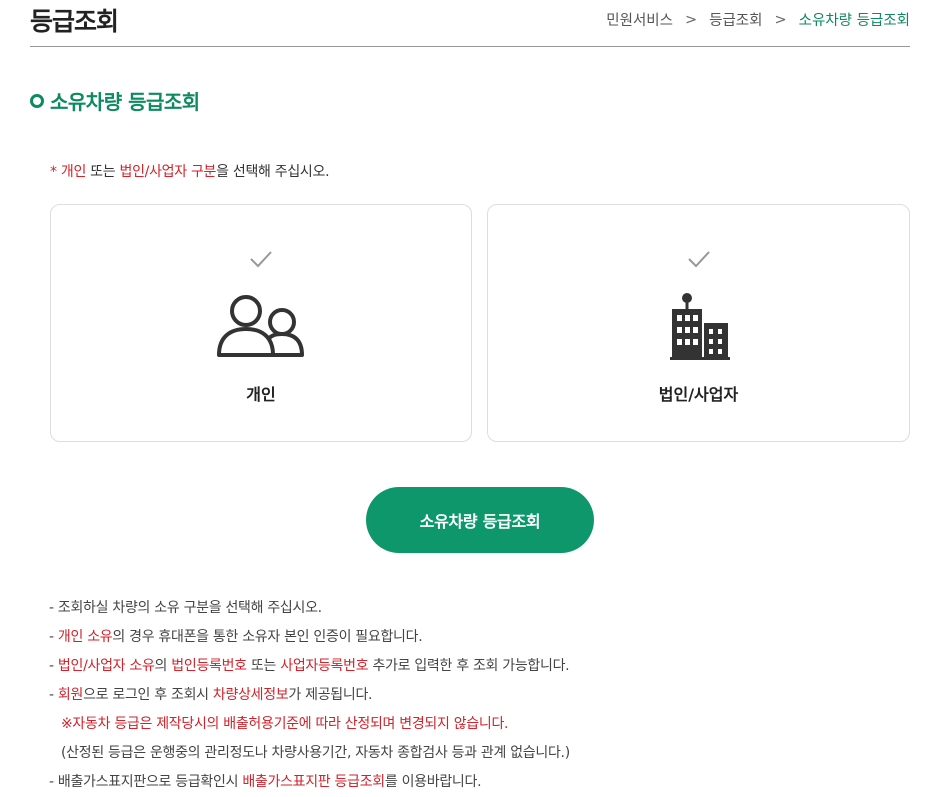 Image resolution: width=930 pixels, height=797 pixels. I want to click on section-title: 소유차량 등급조회, so click(115, 100).